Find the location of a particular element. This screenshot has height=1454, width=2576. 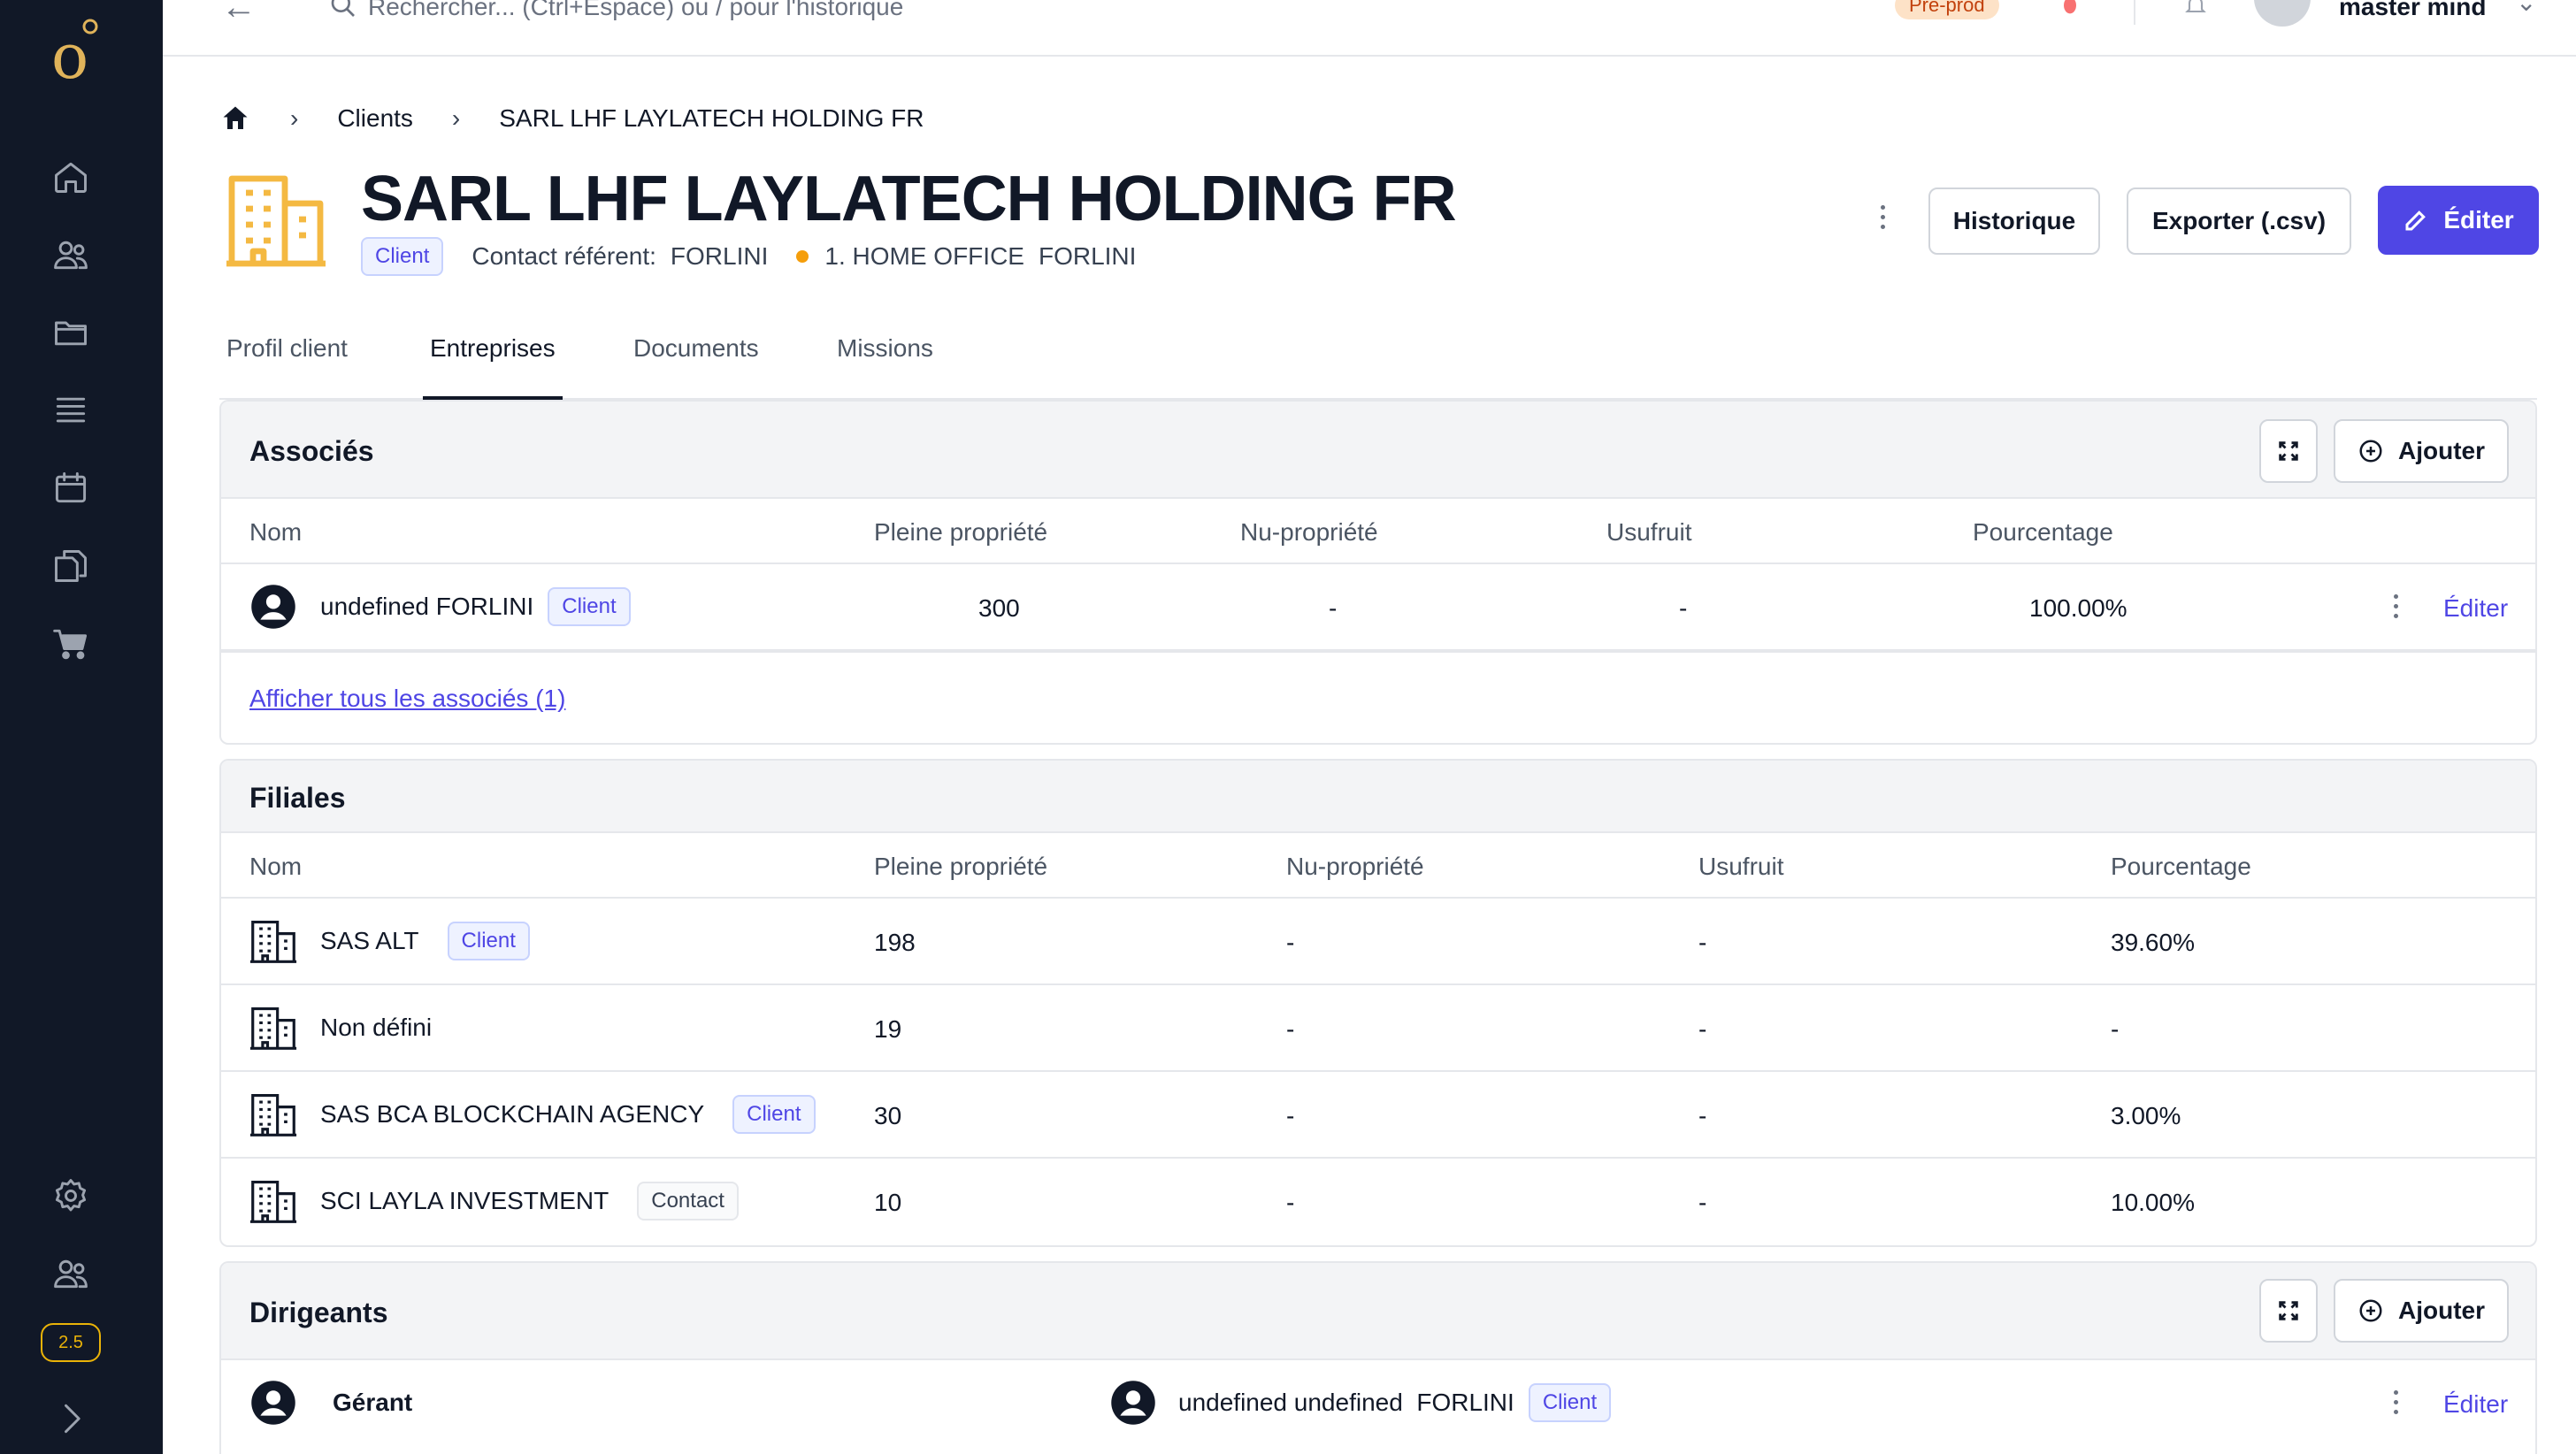

filiale-name: SCI LAYLA INVESTMENT is located at coordinates (464, 1201).